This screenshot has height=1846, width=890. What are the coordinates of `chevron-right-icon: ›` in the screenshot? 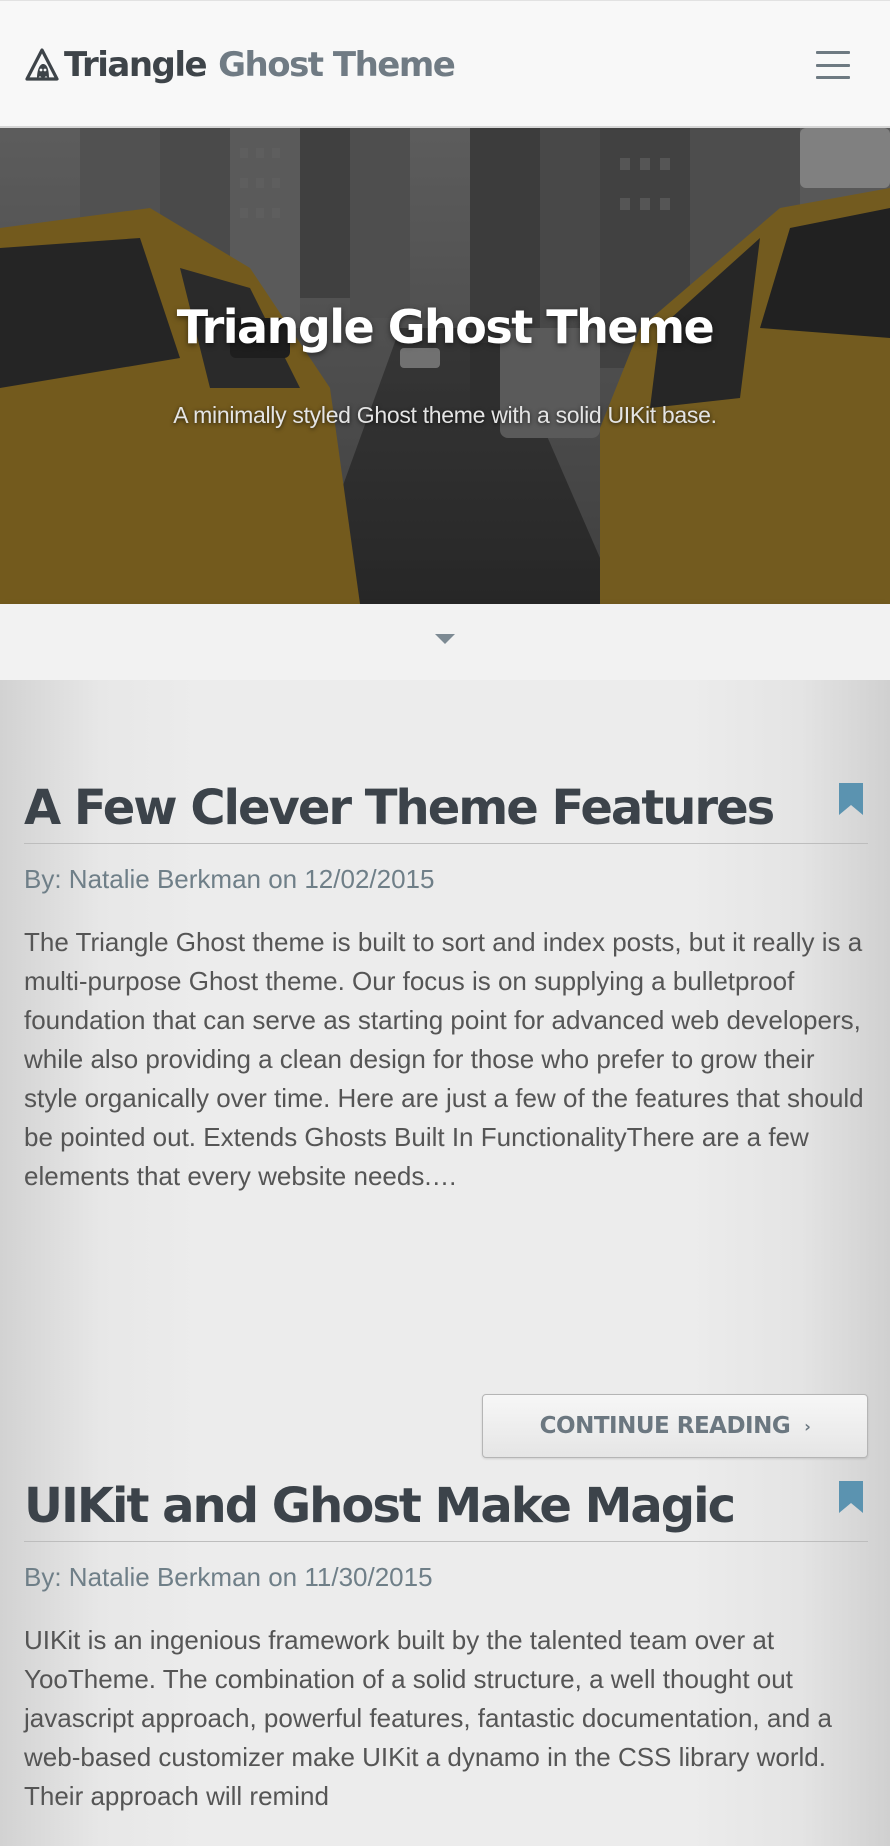 It's located at (807, 1426).